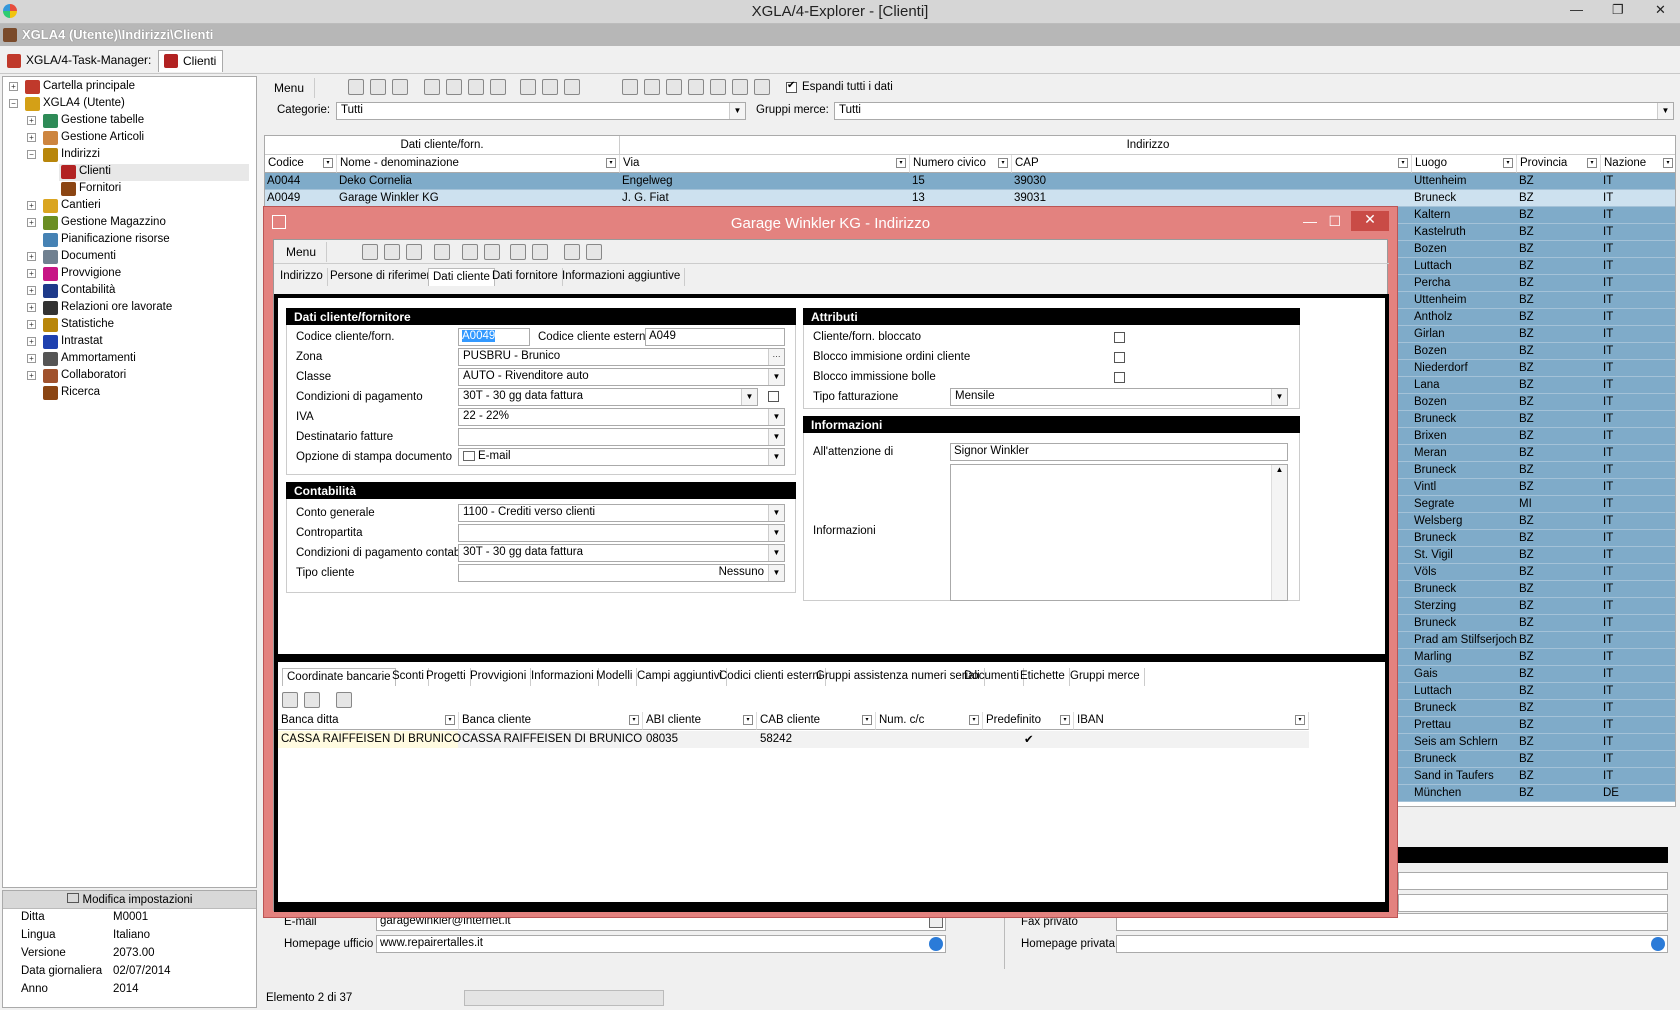  I want to click on column-header-luogo: Luogo ▾, so click(1464, 164).